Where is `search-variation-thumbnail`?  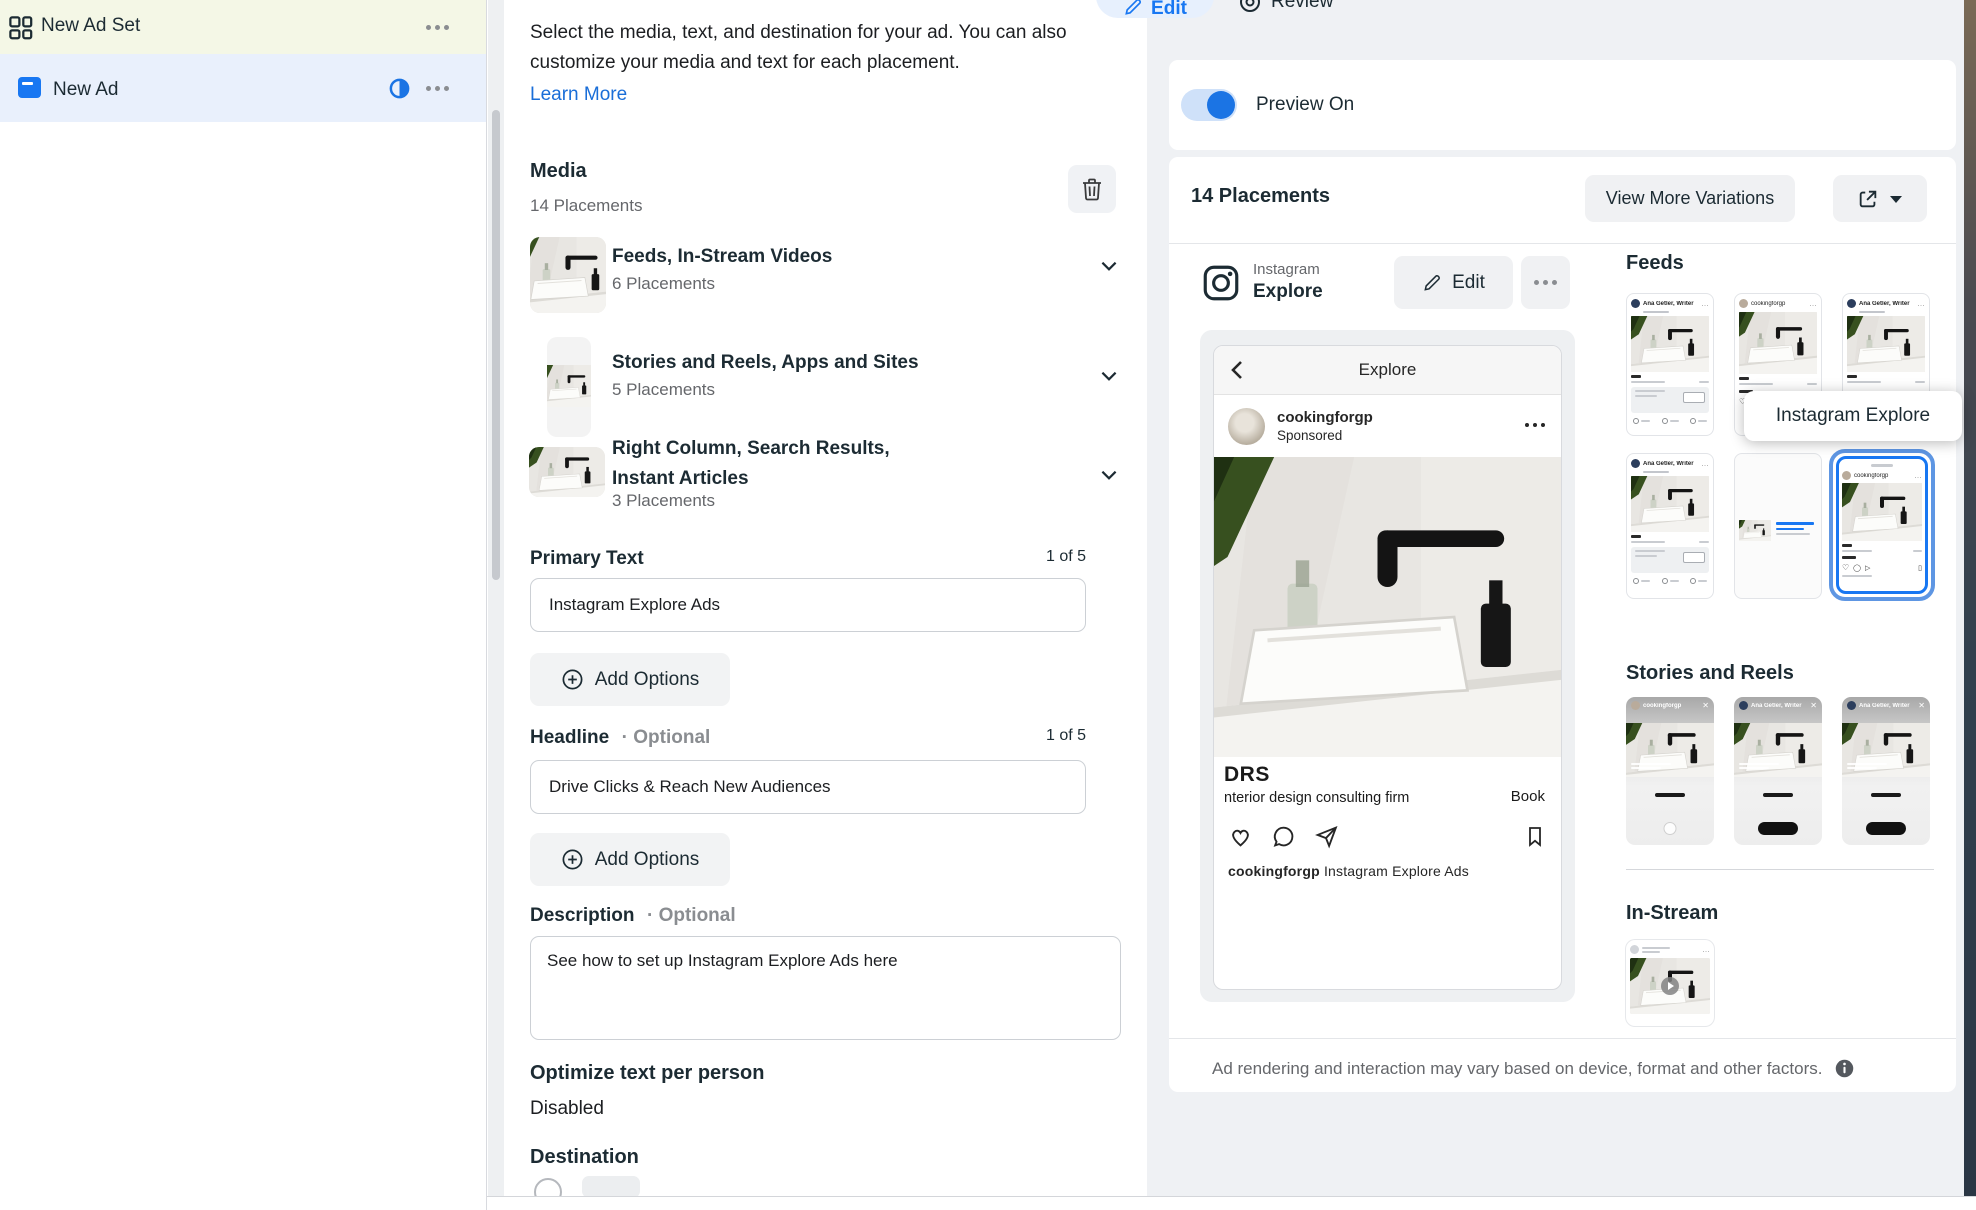
search-variation-thumbnail is located at coordinates (1778, 526).